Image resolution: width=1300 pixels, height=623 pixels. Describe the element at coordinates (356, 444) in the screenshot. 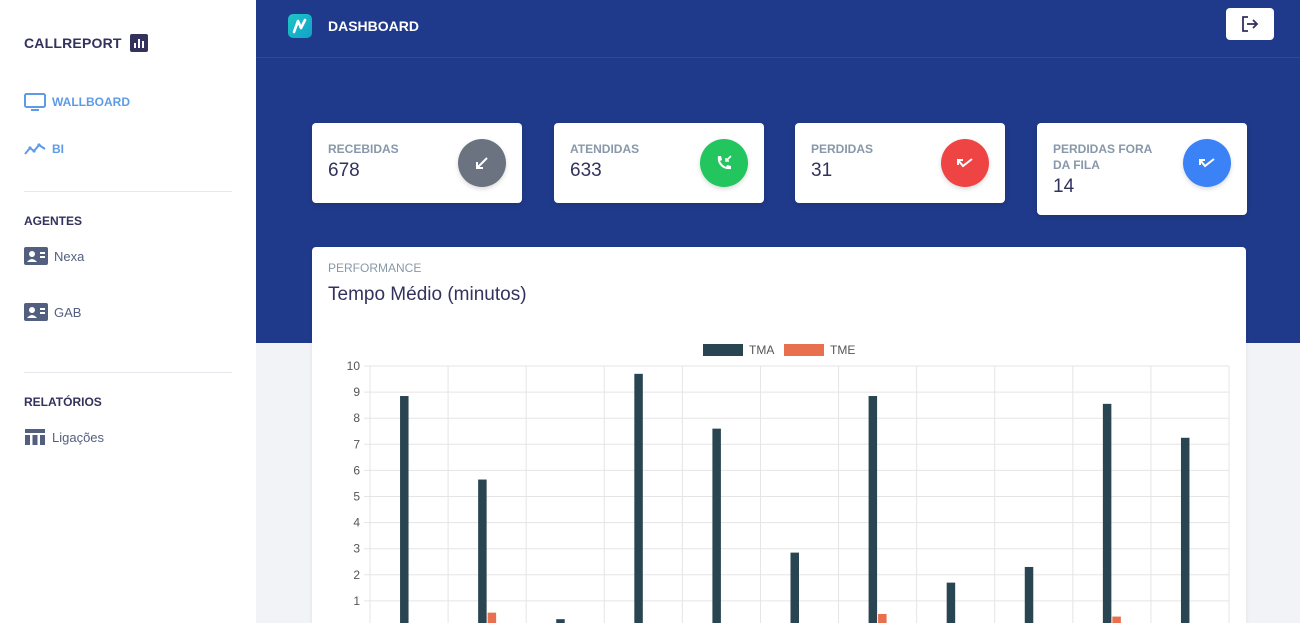

I see `y-tick-label: 7` at that location.